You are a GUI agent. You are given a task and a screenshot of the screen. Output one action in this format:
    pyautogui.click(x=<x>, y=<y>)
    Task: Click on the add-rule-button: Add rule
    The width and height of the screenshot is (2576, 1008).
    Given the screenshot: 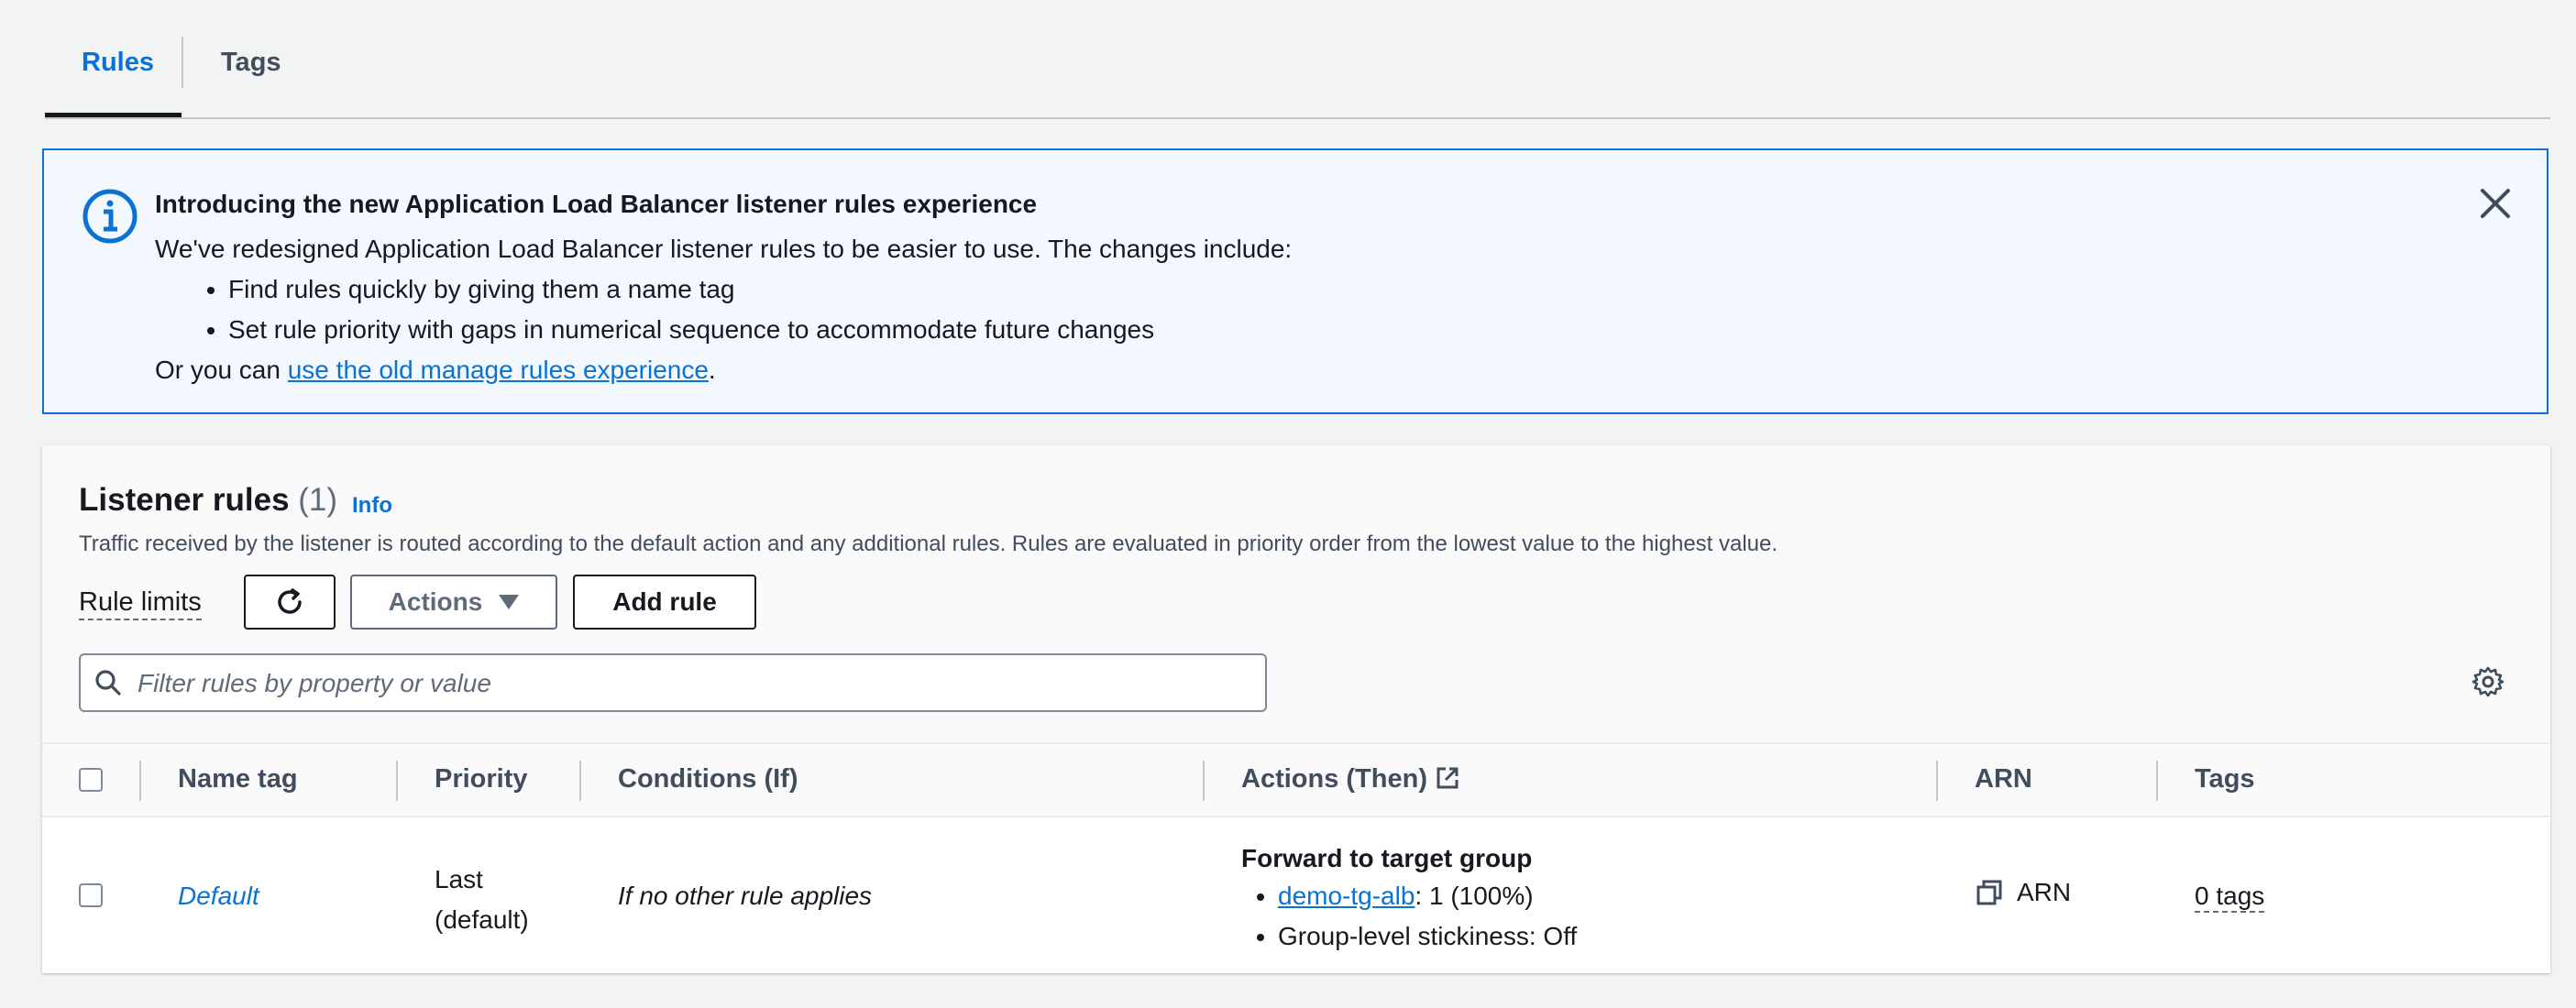 What is the action you would take?
    pyautogui.click(x=664, y=602)
    